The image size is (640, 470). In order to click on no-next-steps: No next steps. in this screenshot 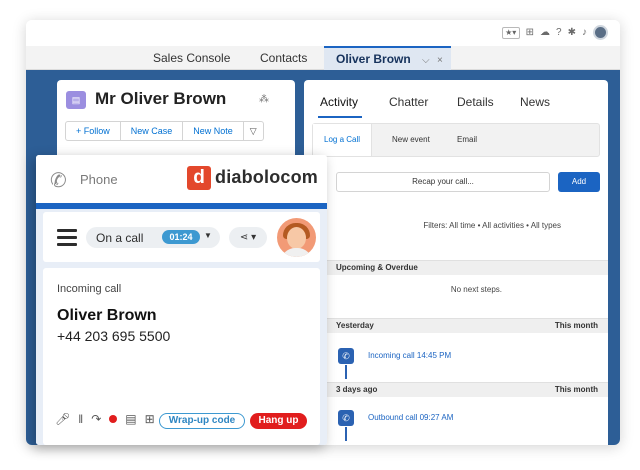, I will do `click(476, 289)`.